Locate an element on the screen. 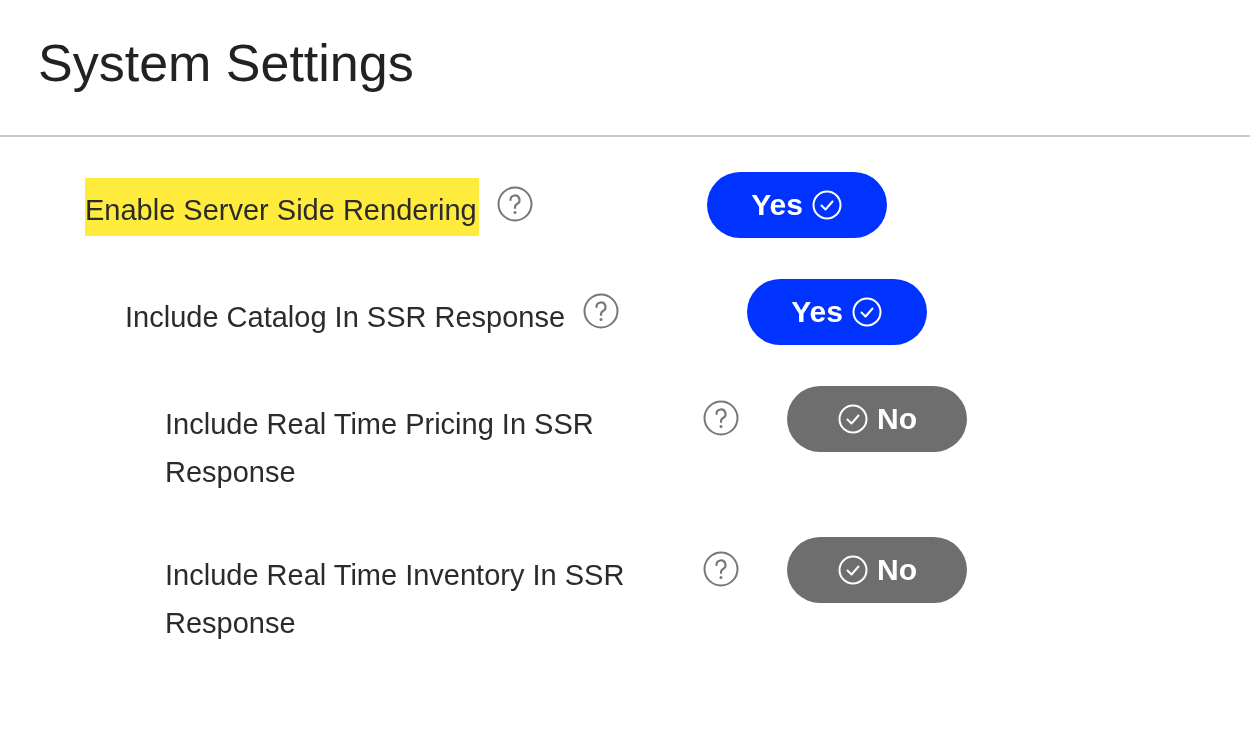  setting-label: Include Real Time Pricing In SSR Response is located at coordinates (380, 448).